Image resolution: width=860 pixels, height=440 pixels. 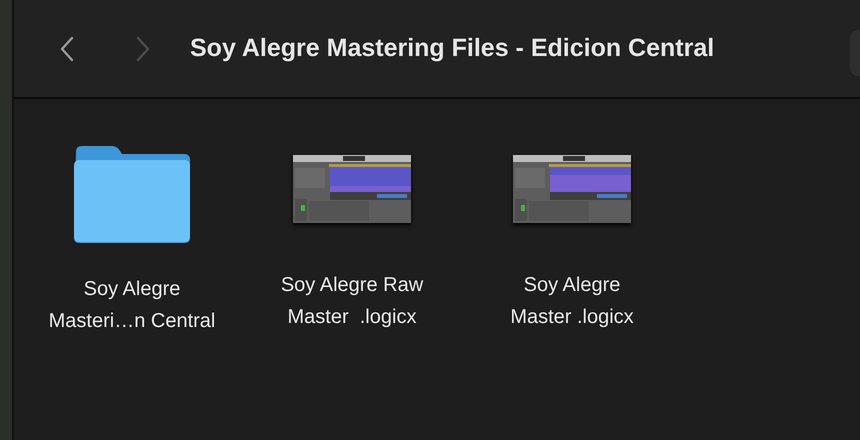 What do you see at coordinates (352, 301) in the screenshot?
I see `file-name: Soy Alegre Raw Master .logicx` at bounding box center [352, 301].